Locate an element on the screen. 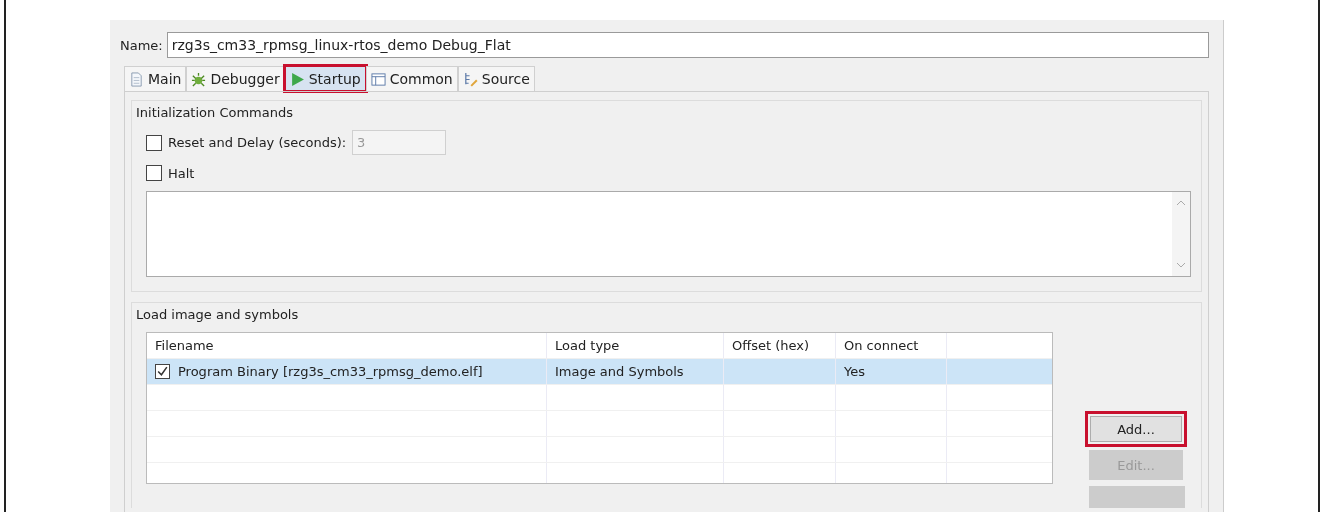 The image size is (1328, 512). column-header: Offset (hex) is located at coordinates (780, 345).